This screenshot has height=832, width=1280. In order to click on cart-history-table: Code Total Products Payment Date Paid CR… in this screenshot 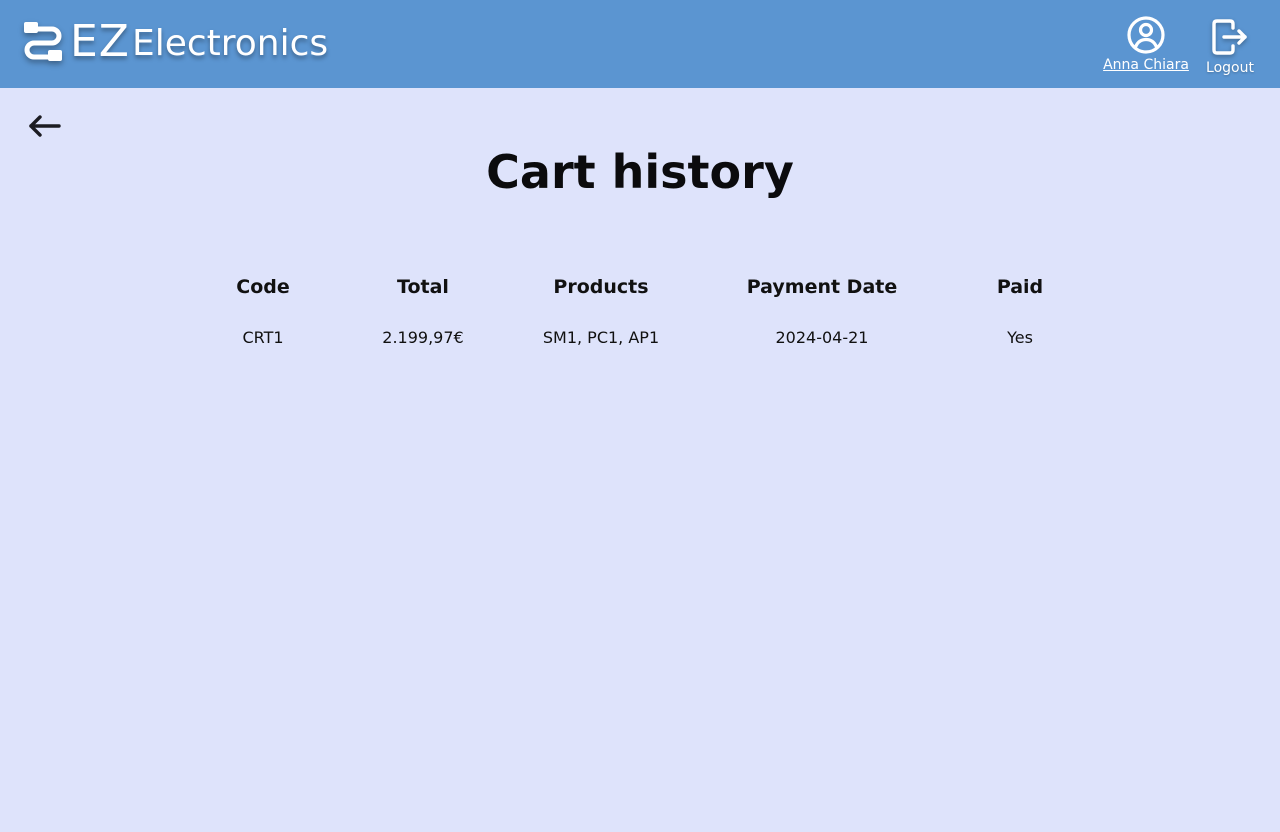, I will do `click(639, 315)`.